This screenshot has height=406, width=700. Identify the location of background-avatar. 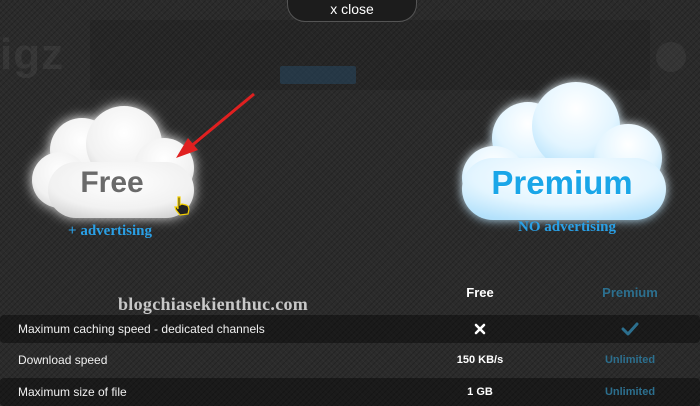
(671, 57).